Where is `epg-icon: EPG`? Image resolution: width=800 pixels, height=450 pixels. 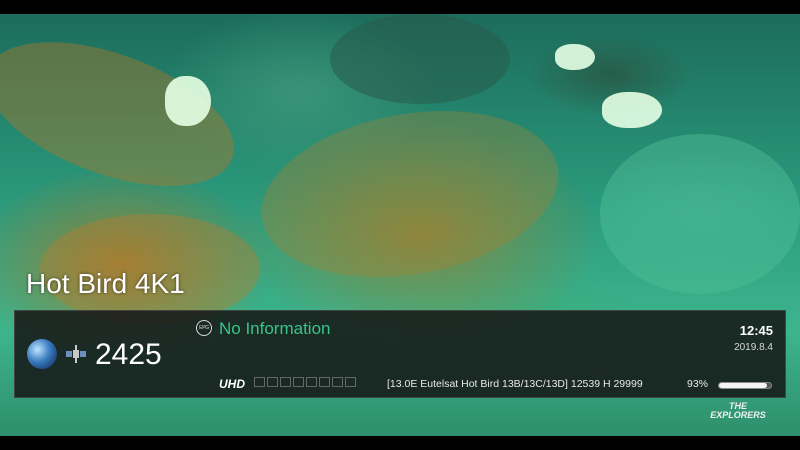
epg-icon: EPG is located at coordinates (204, 328).